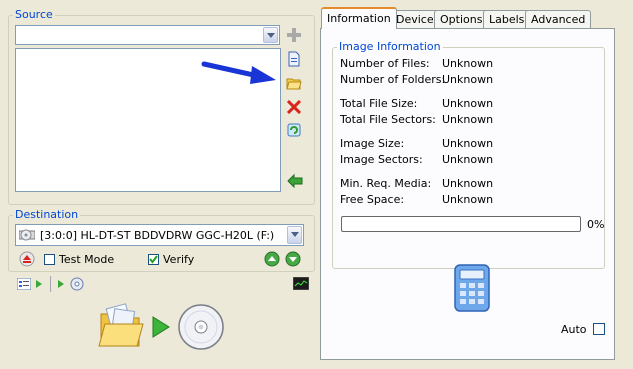 This screenshot has height=369, width=633. I want to click on info-label-image-size: Image Size:, so click(372, 143).